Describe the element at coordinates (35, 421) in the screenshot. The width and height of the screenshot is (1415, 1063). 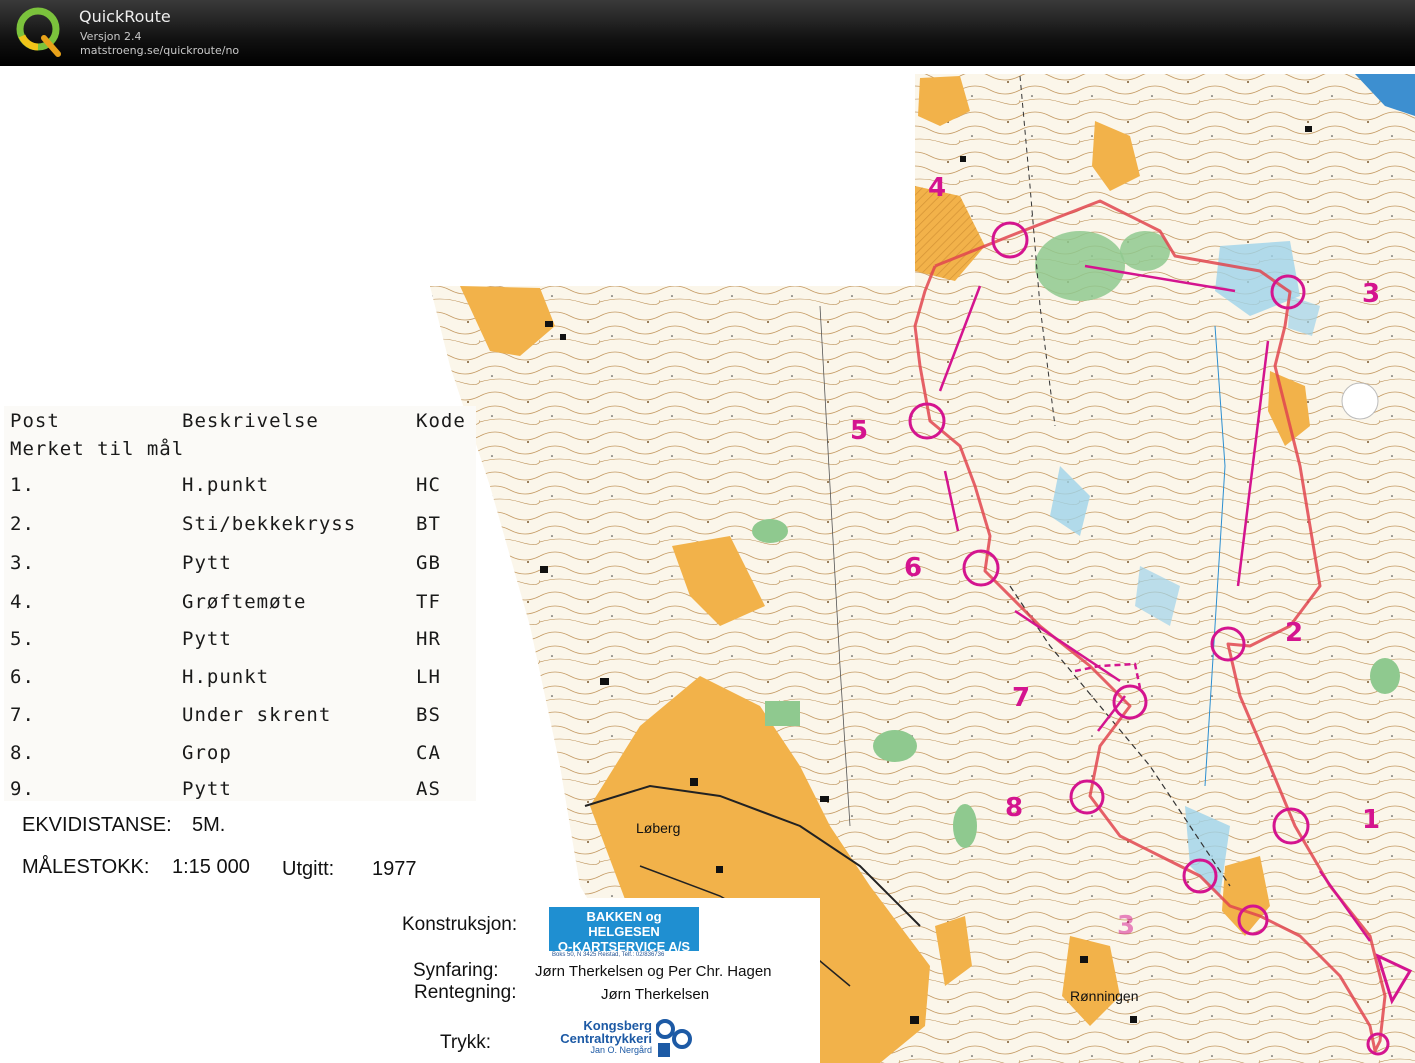
I see `header-post: Post` at that location.